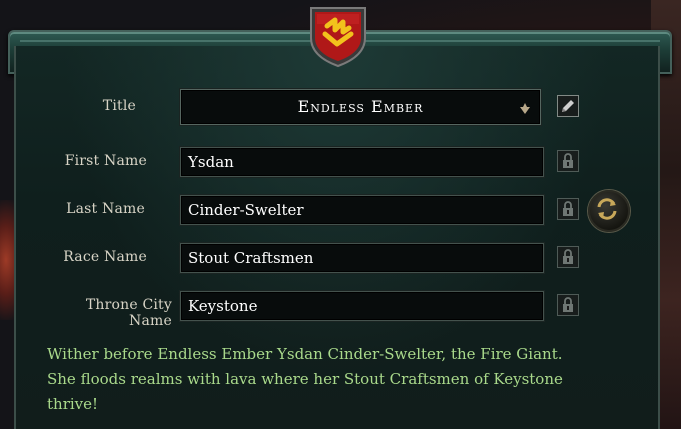 The height and width of the screenshot is (429, 681). I want to click on race-name-label: Race Name, so click(105, 257).